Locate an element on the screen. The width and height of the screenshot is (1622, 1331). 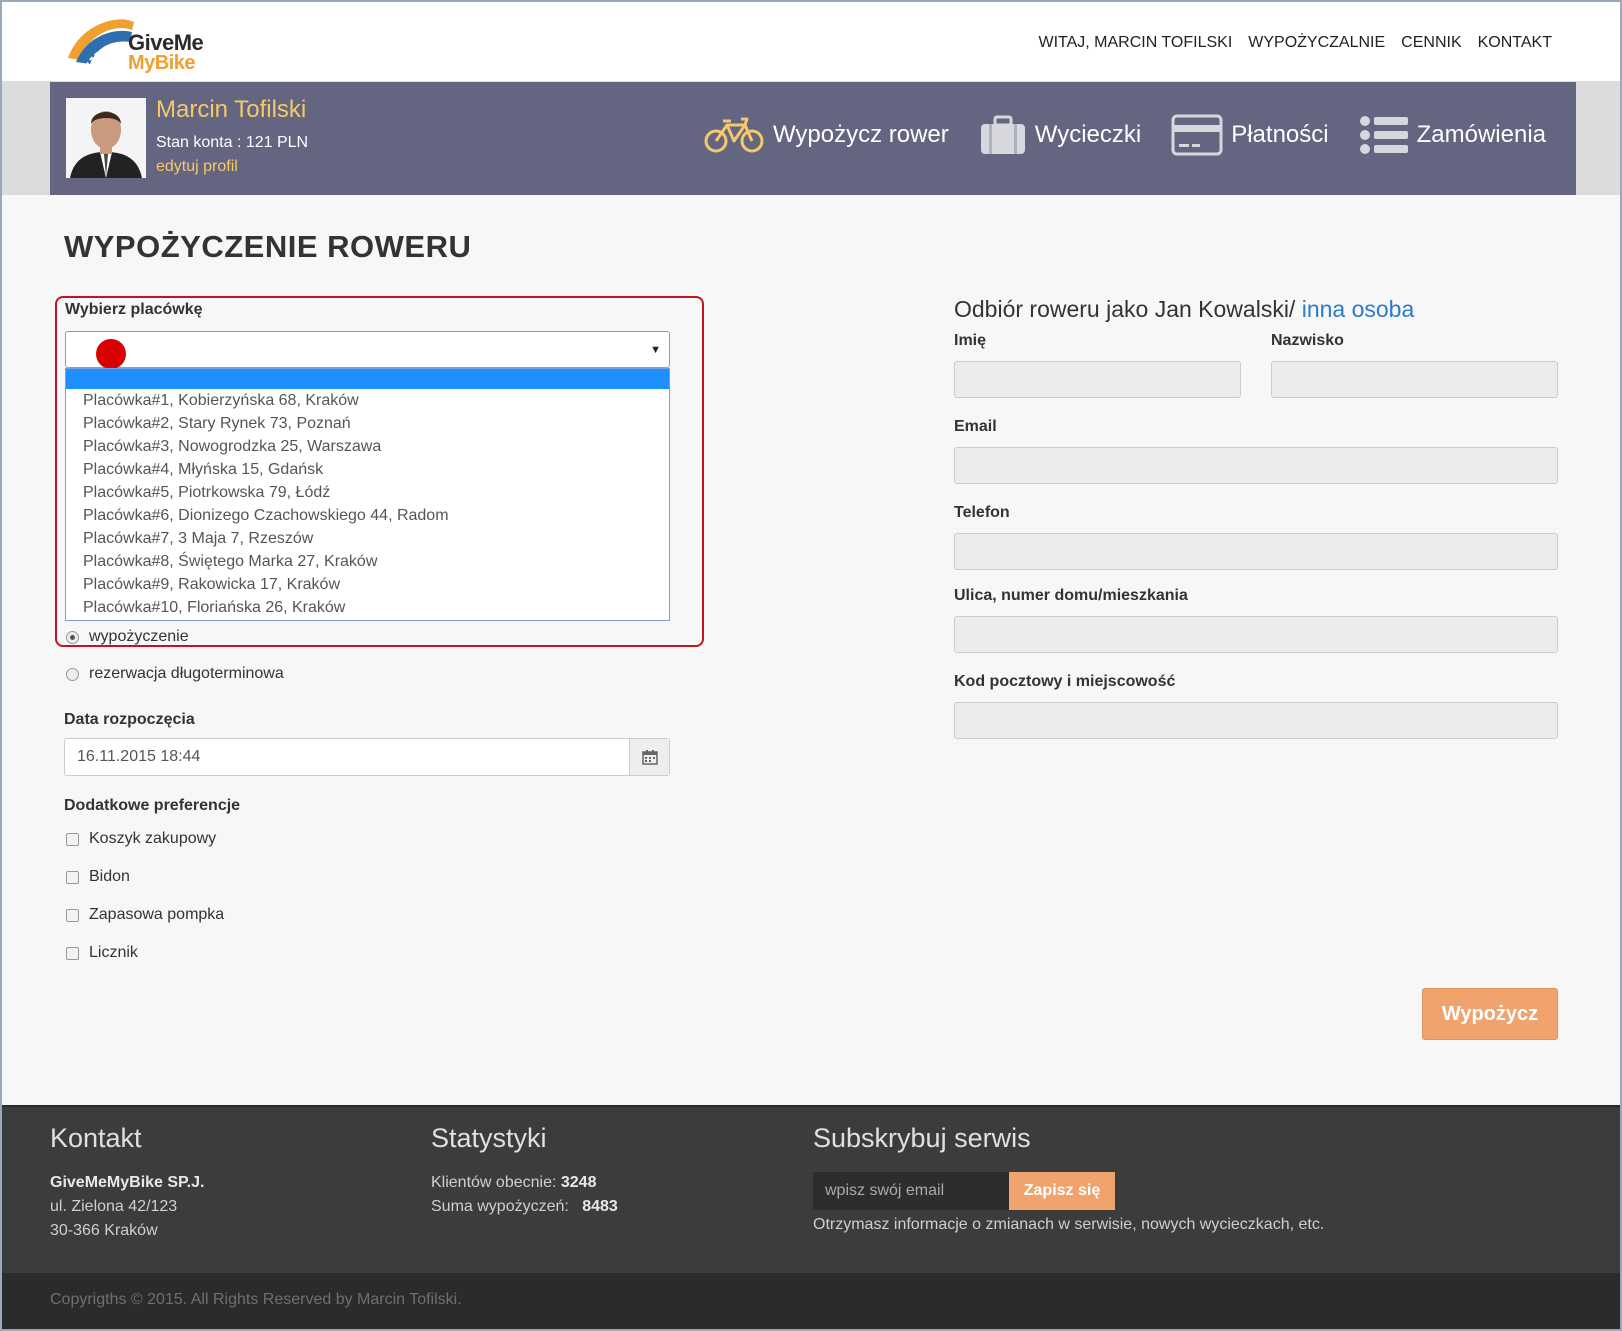
footer-contact-title: Kontakt is located at coordinates (96, 1138).